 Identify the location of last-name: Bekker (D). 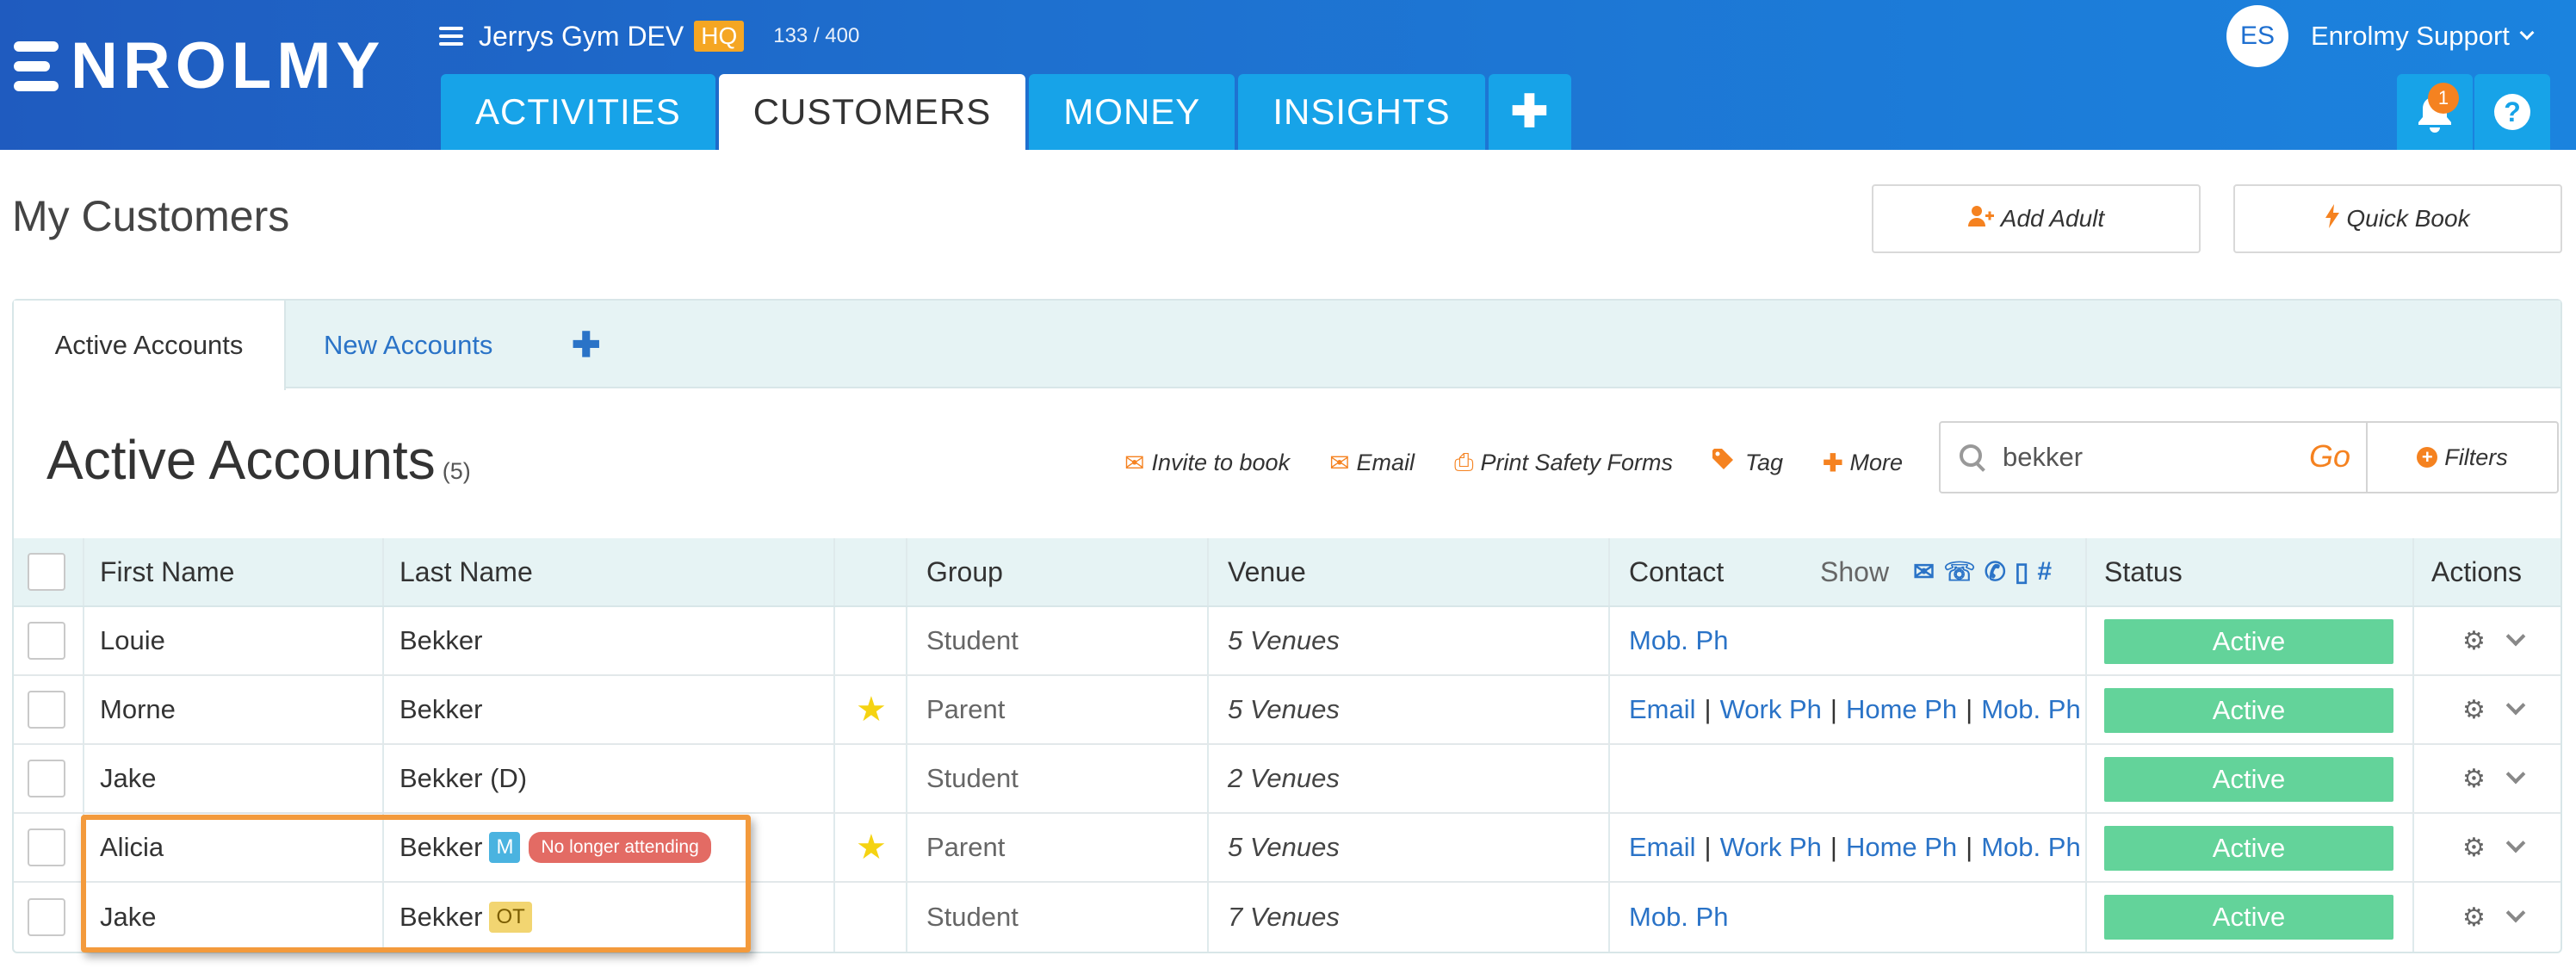
(463, 778).